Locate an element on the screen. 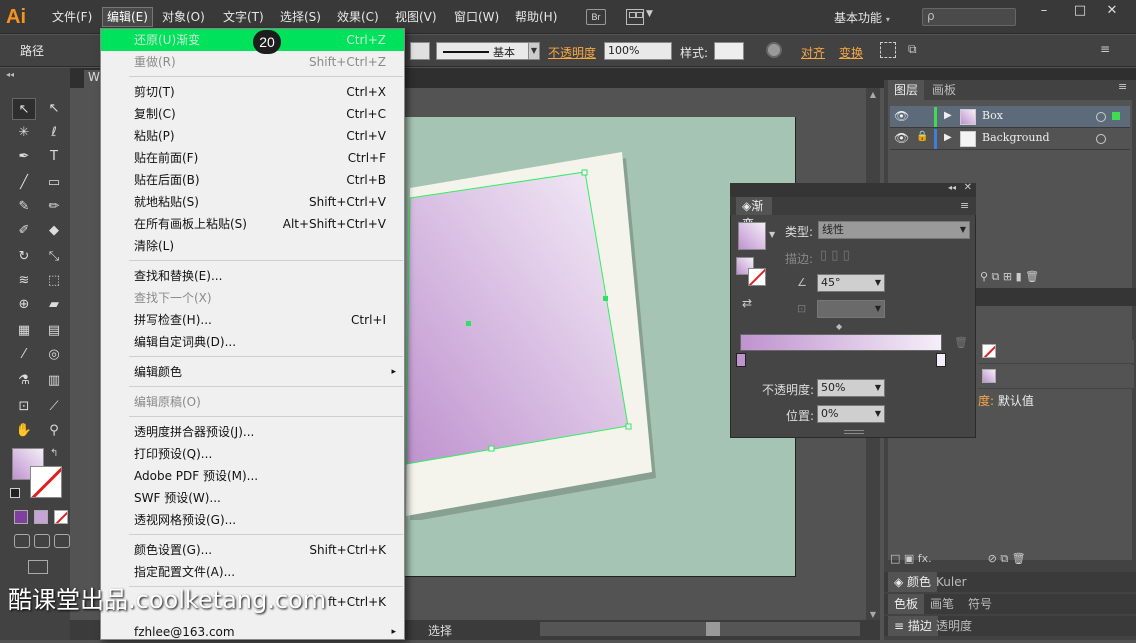 This screenshot has height=643, width=1136. search-input: ρ is located at coordinates (969, 17).